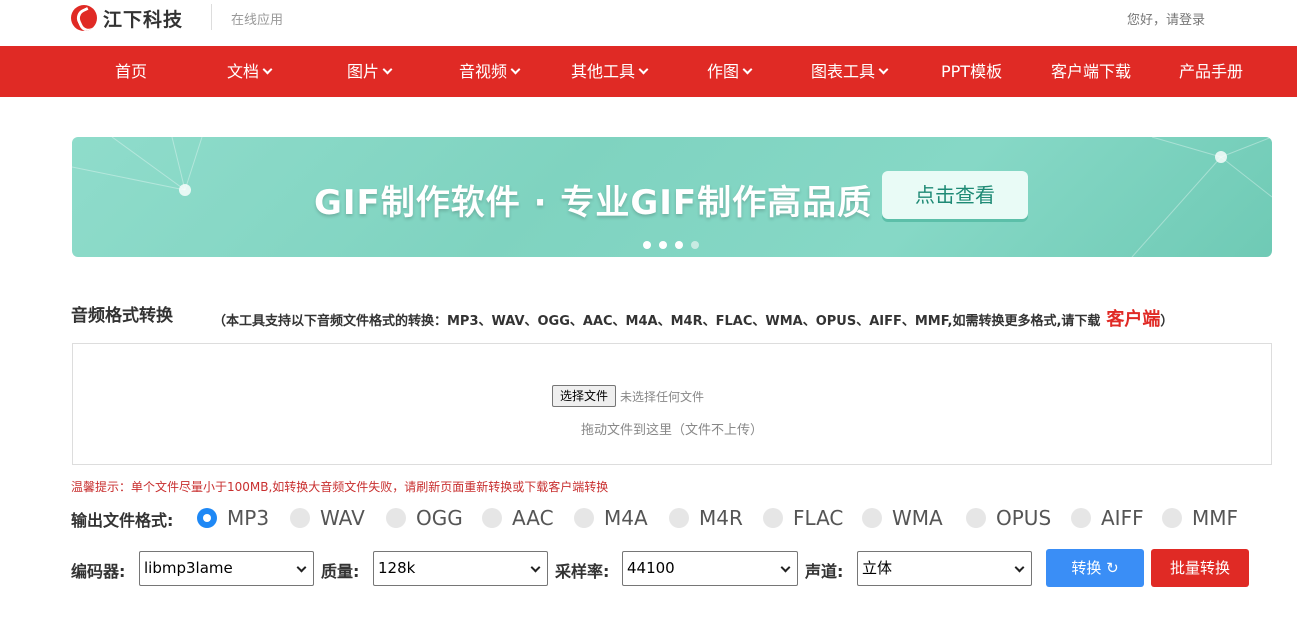 The image size is (1297, 627). What do you see at coordinates (584, 396) in the screenshot?
I see `choose-file-button: 选择文件` at bounding box center [584, 396].